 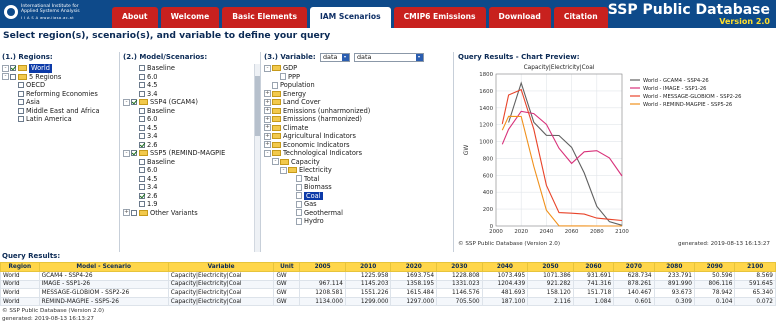 I want to click on tab-download: Download, so click(x=519, y=17).